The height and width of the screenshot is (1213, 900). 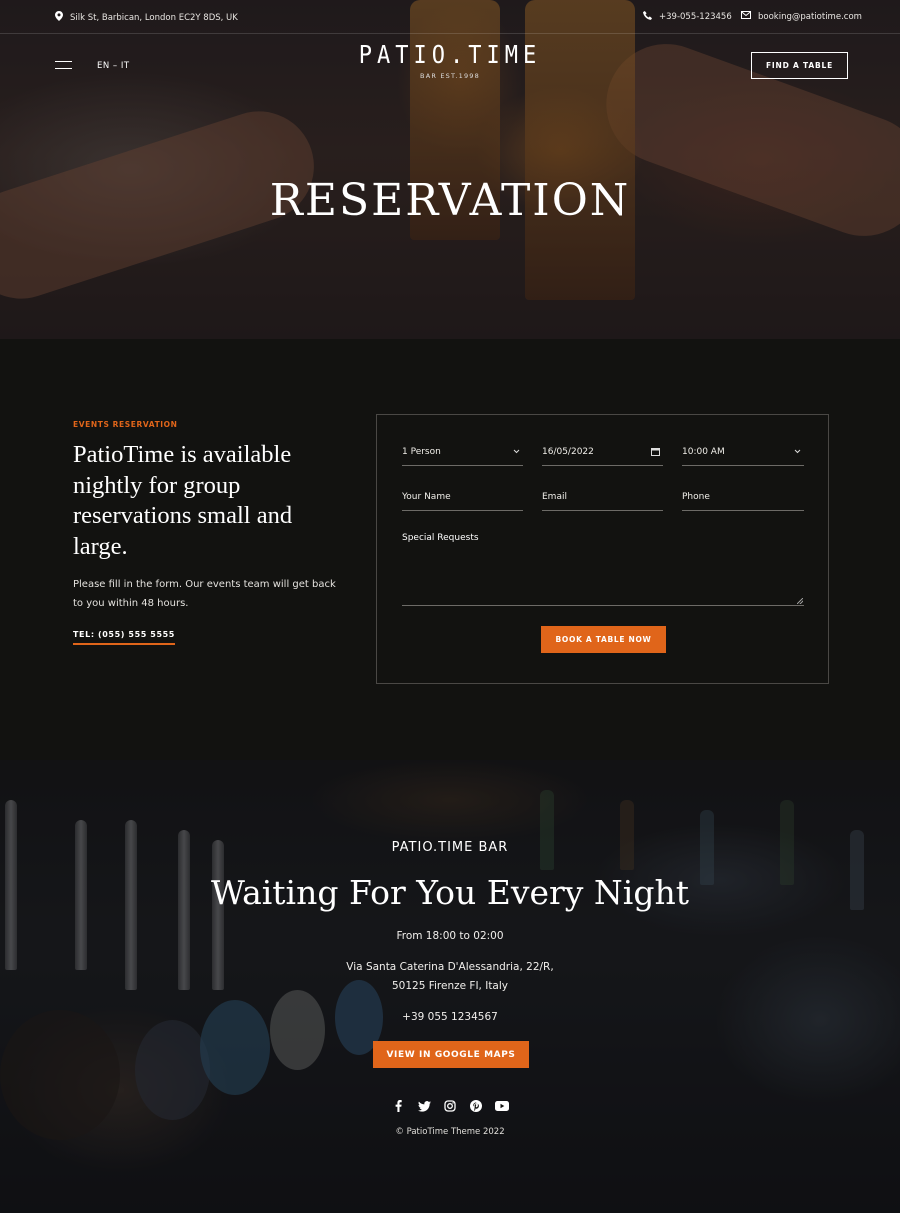 I want to click on envelope-icon, so click(x=746, y=16).